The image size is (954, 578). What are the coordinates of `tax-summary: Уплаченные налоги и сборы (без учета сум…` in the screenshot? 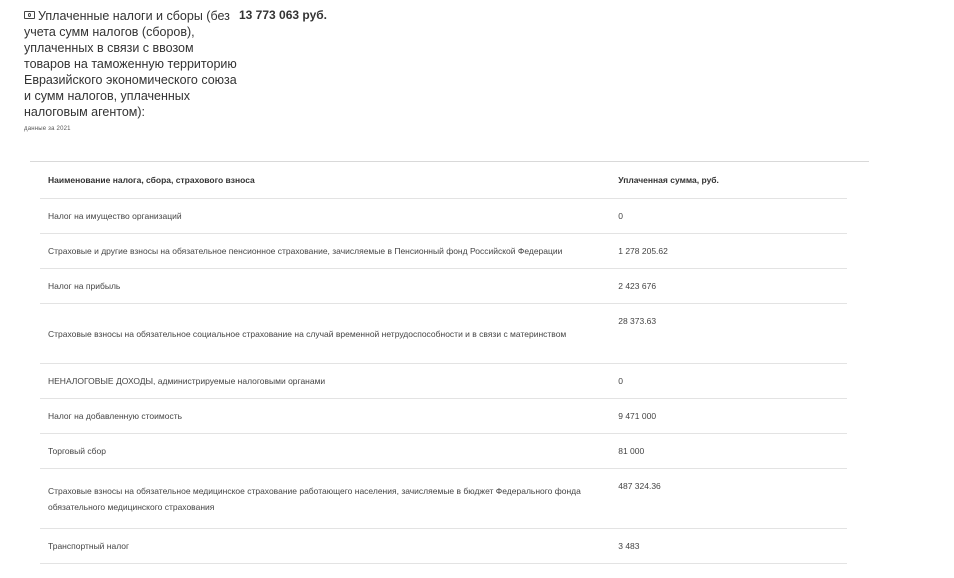 It's located at (131, 70).